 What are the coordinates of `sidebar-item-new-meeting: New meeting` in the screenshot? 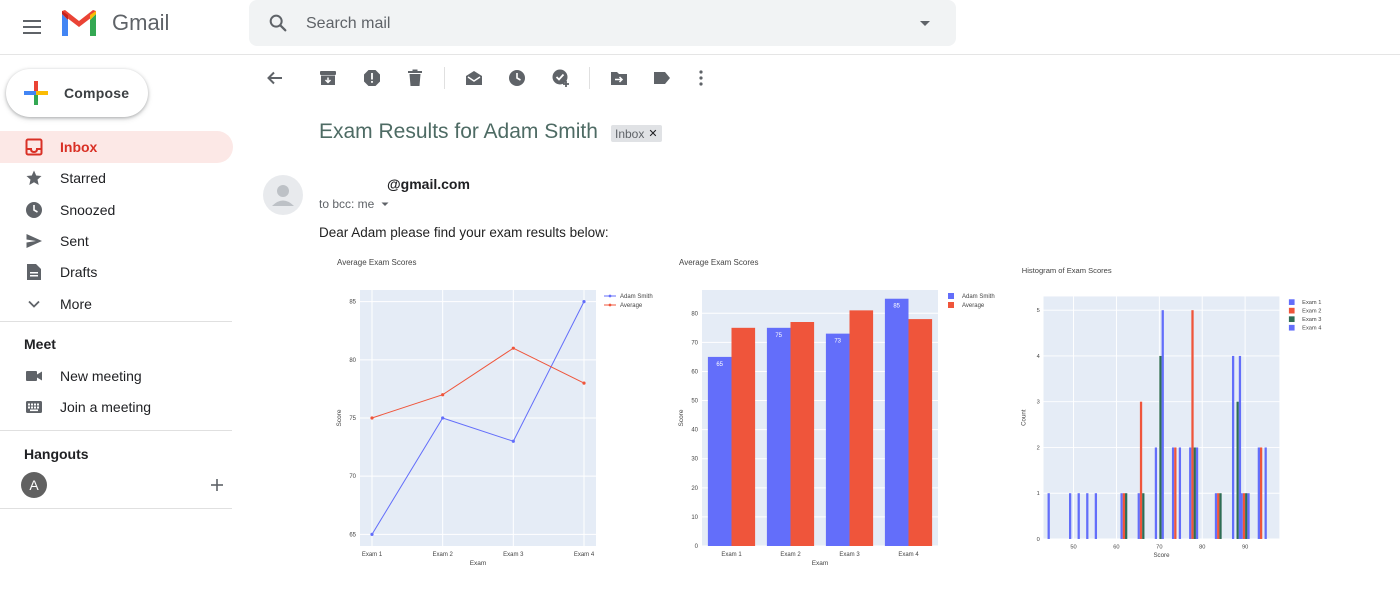 It's located at (116, 376).